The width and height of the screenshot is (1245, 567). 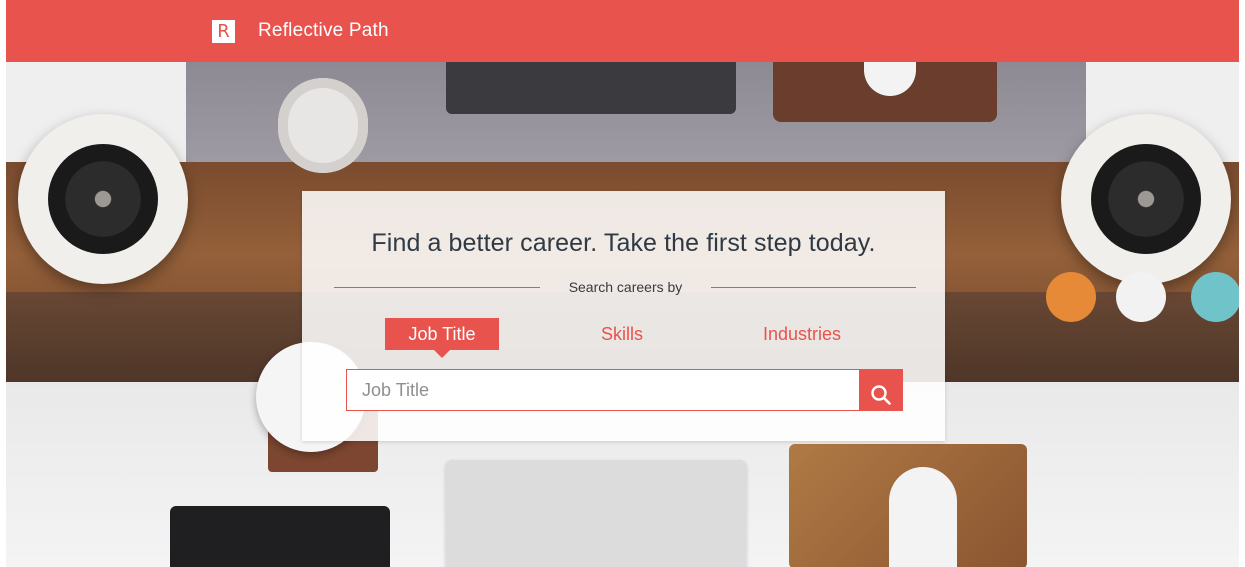 I want to click on search-icon, so click(x=881, y=395).